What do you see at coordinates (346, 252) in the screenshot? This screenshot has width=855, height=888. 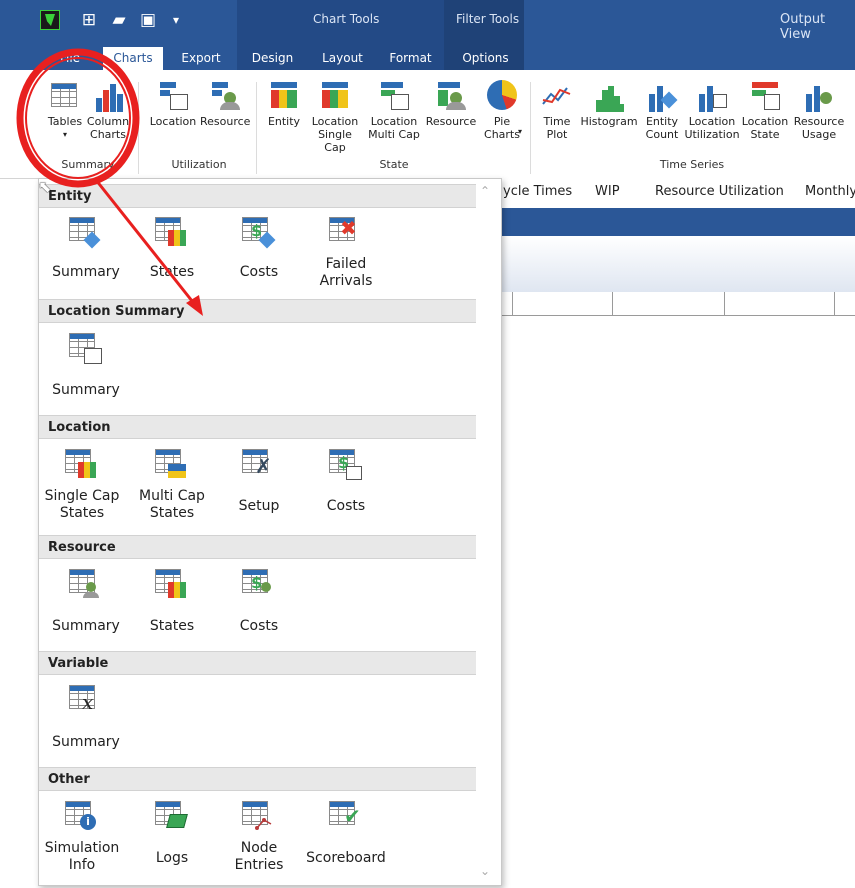 I see `entity-failed-arrivals-item: ✖ Failed Arrivals` at bounding box center [346, 252].